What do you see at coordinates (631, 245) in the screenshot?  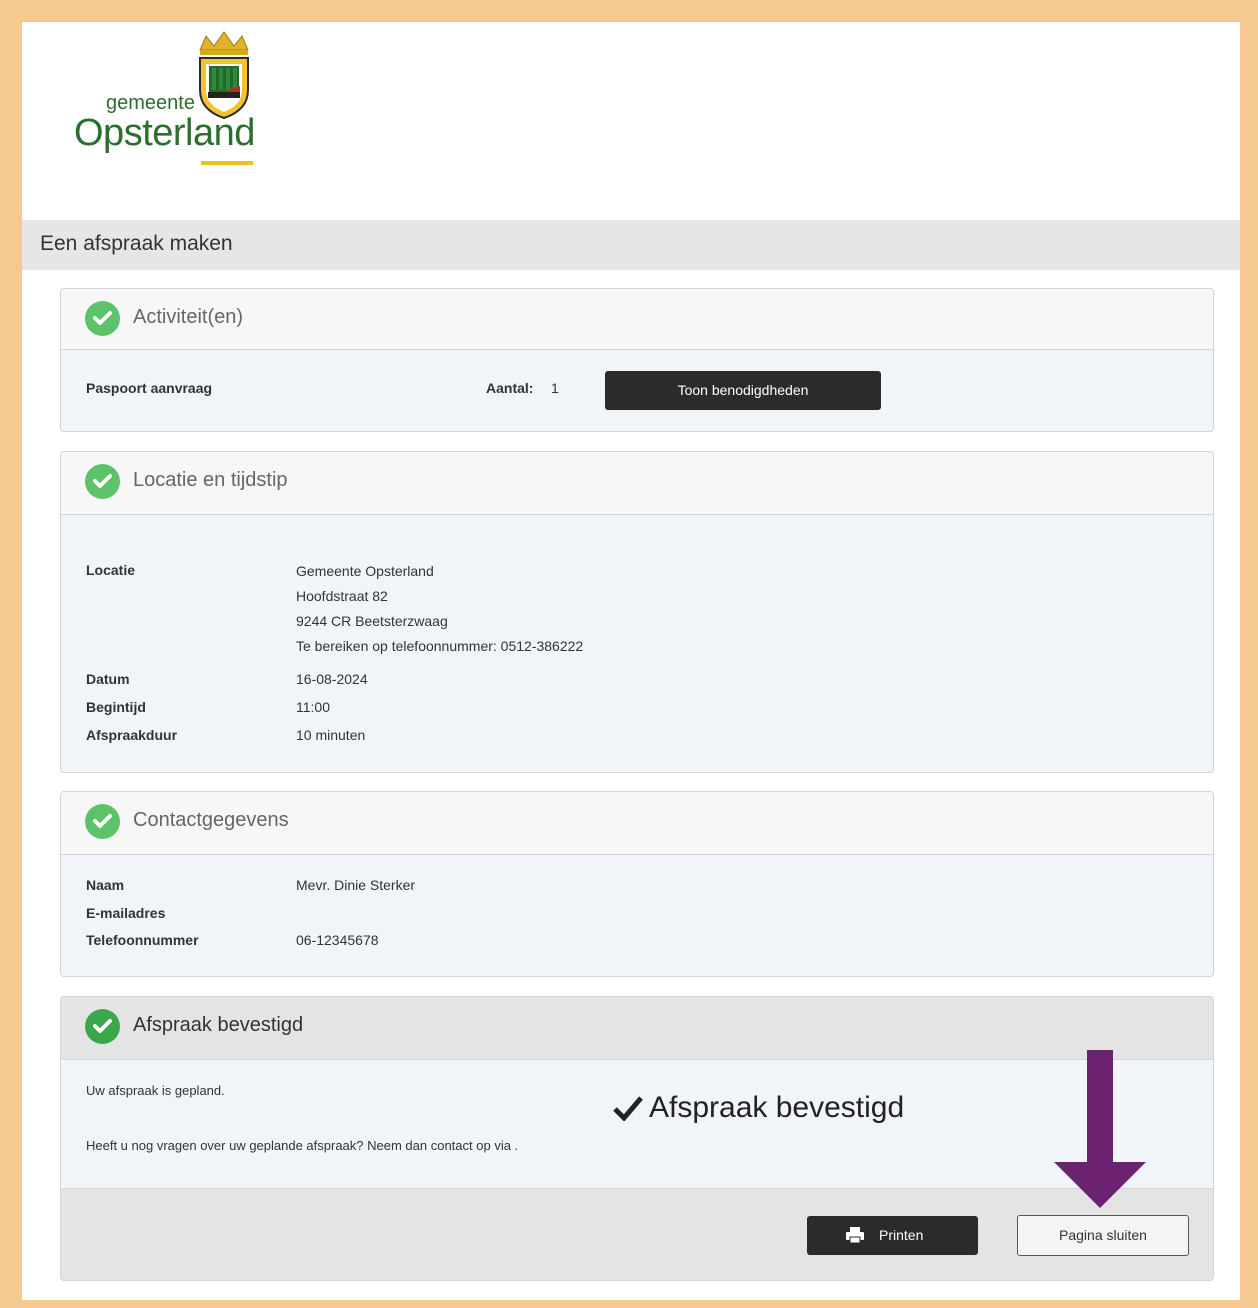 I see `page-title-bar: Een afspraak maken` at bounding box center [631, 245].